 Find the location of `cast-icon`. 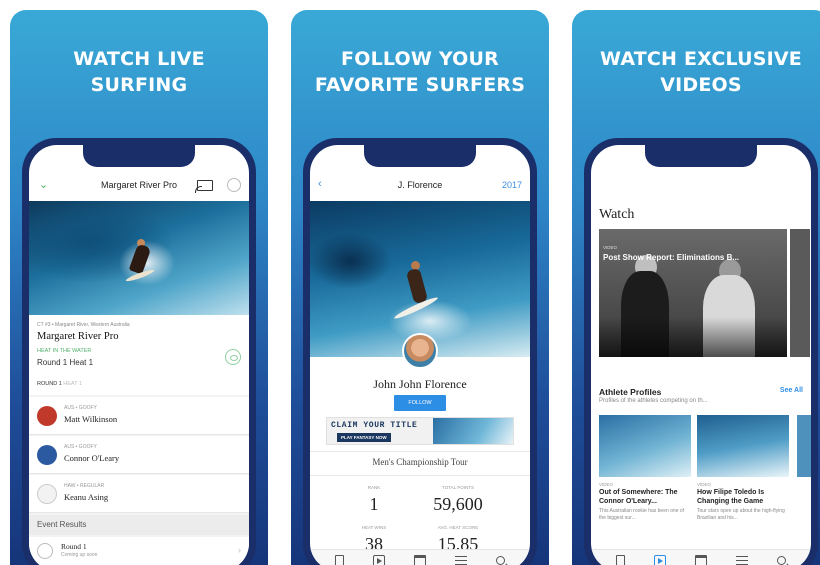

cast-icon is located at coordinates (205, 185).